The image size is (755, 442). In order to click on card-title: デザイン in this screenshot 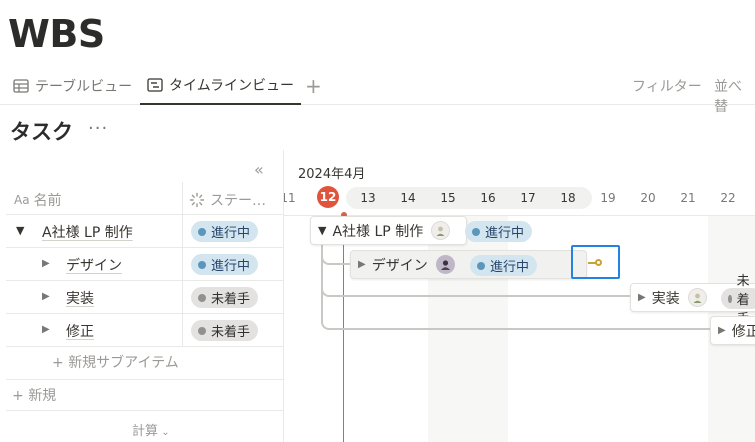, I will do `click(399, 265)`.